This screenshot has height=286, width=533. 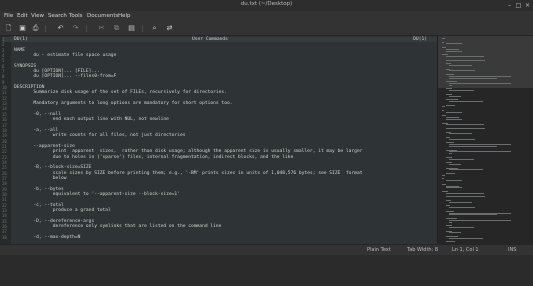 What do you see at coordinates (266, 249) in the screenshot?
I see `statusbar: Plain Text Tab Width: 8 Ln 1, Col 1 INS` at bounding box center [266, 249].